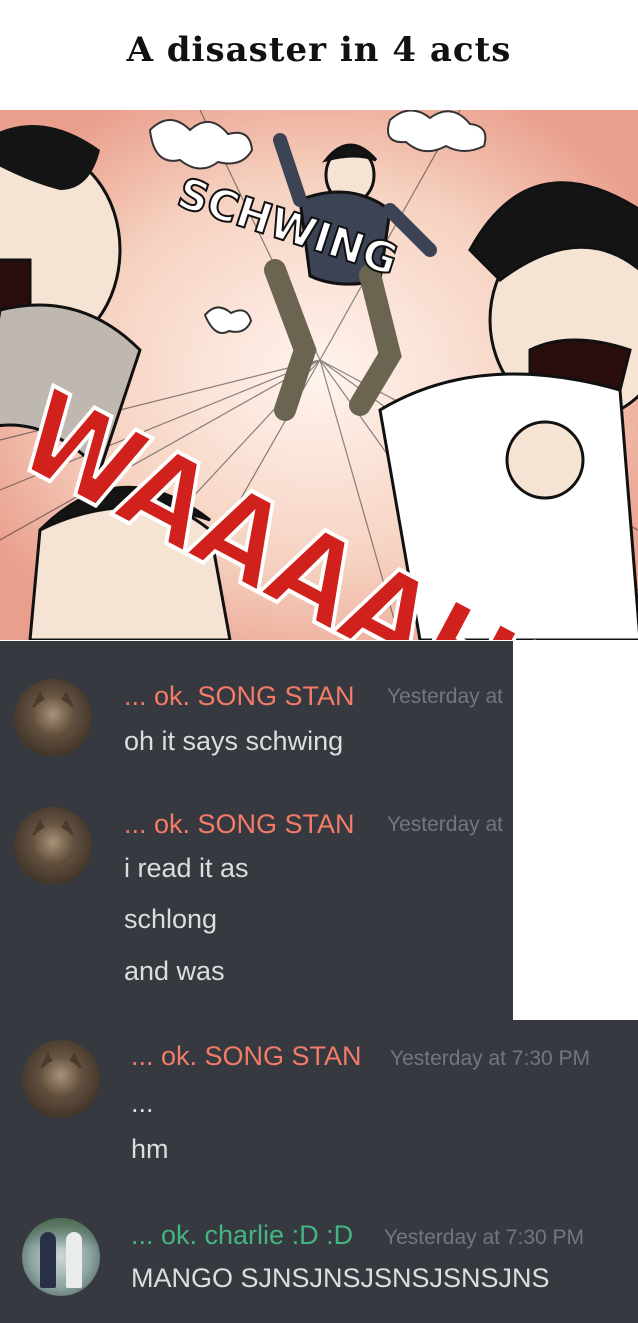 Image resolution: width=638 pixels, height=1323 pixels. Describe the element at coordinates (174, 971) in the screenshot. I see `message-text: and was` at that location.